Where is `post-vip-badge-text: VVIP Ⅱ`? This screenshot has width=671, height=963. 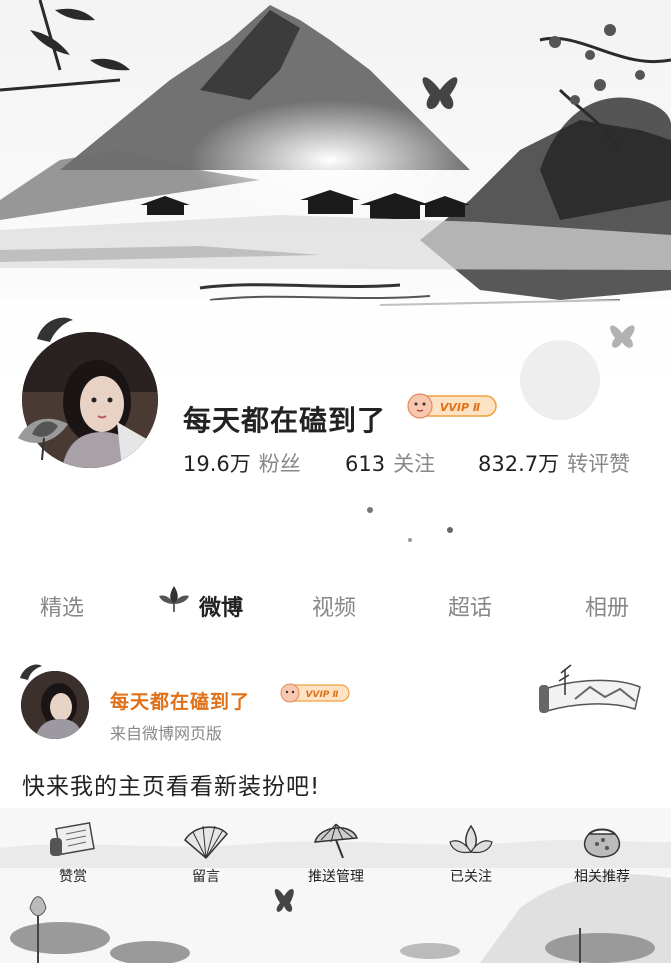
post-vip-badge-text: VVIP Ⅱ is located at coordinates (322, 695).